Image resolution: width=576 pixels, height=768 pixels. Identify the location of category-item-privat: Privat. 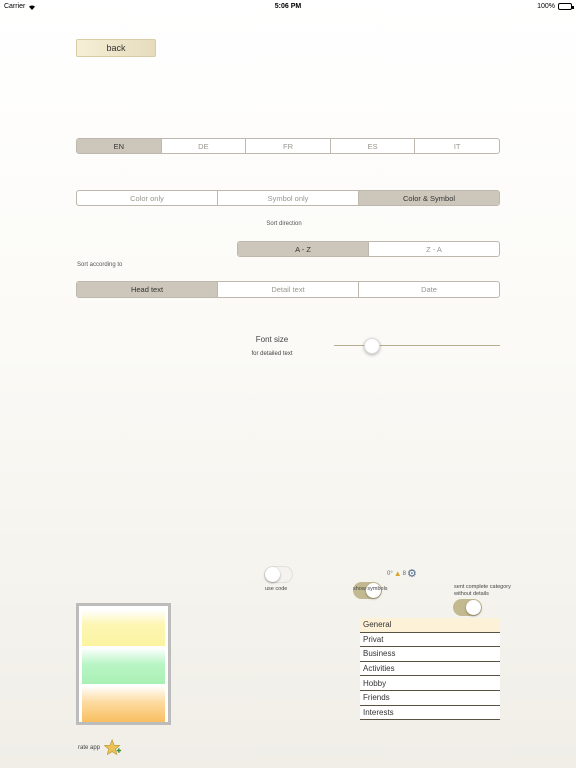
(430, 640).